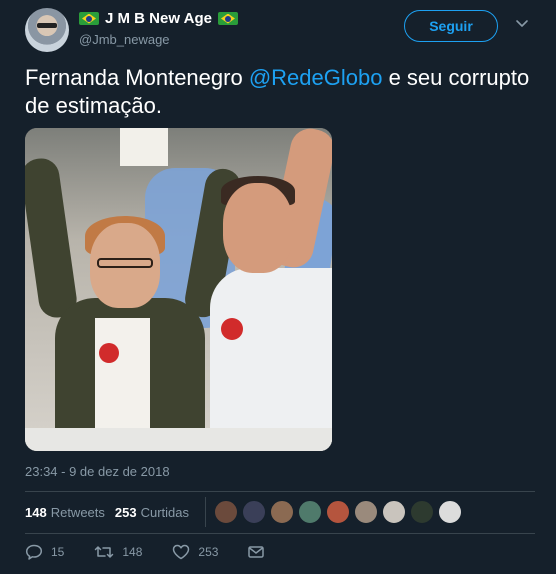 This screenshot has height=574, width=556. I want to click on tweet-text-start: Fernanda Montenegro, so click(137, 77).